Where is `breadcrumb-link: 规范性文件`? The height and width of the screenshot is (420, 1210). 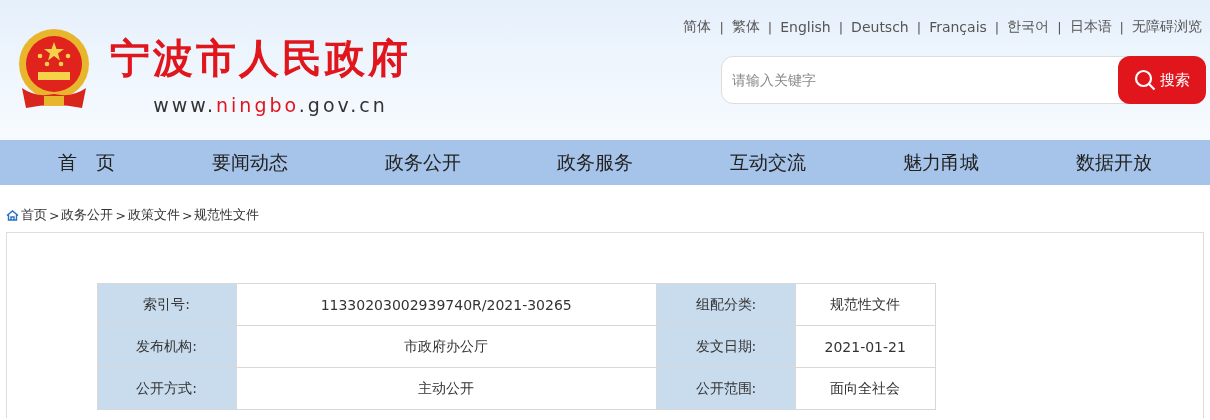
breadcrumb-link: 规范性文件 is located at coordinates (227, 215).